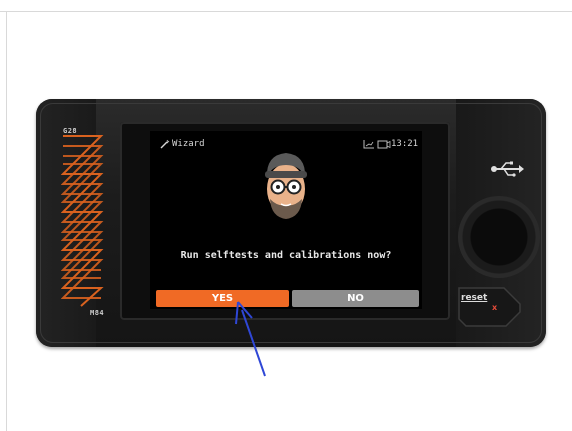 The image size is (572, 431). I want to click on wizard-wand-icon, so click(165, 144).